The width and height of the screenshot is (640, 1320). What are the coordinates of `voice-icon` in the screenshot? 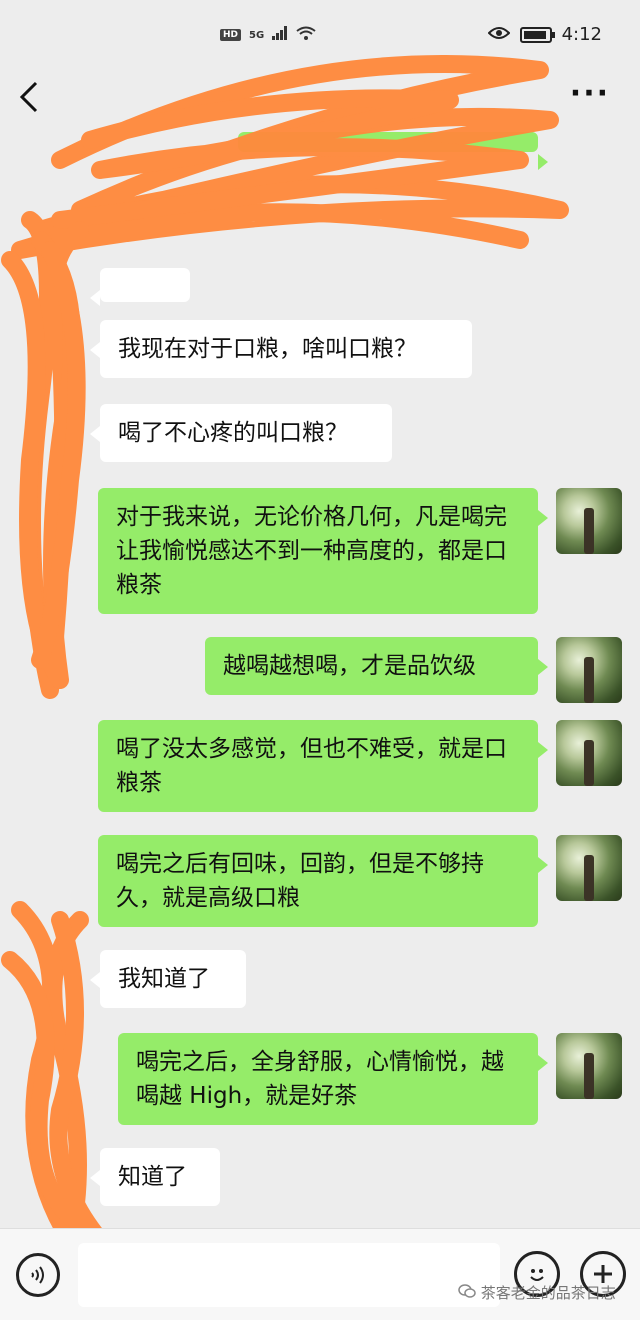 It's located at (38, 1275).